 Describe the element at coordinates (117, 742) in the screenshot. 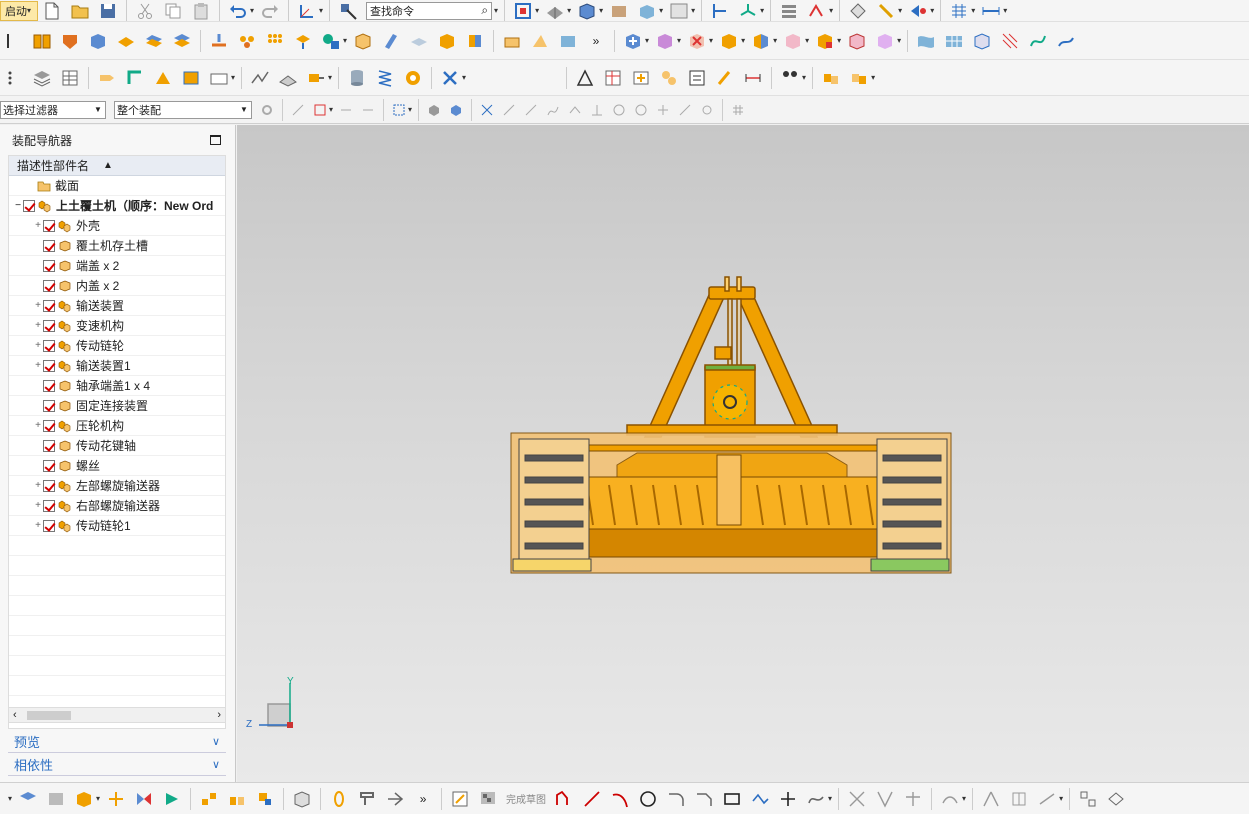

I see `preview-section: 预览 ∨` at that location.